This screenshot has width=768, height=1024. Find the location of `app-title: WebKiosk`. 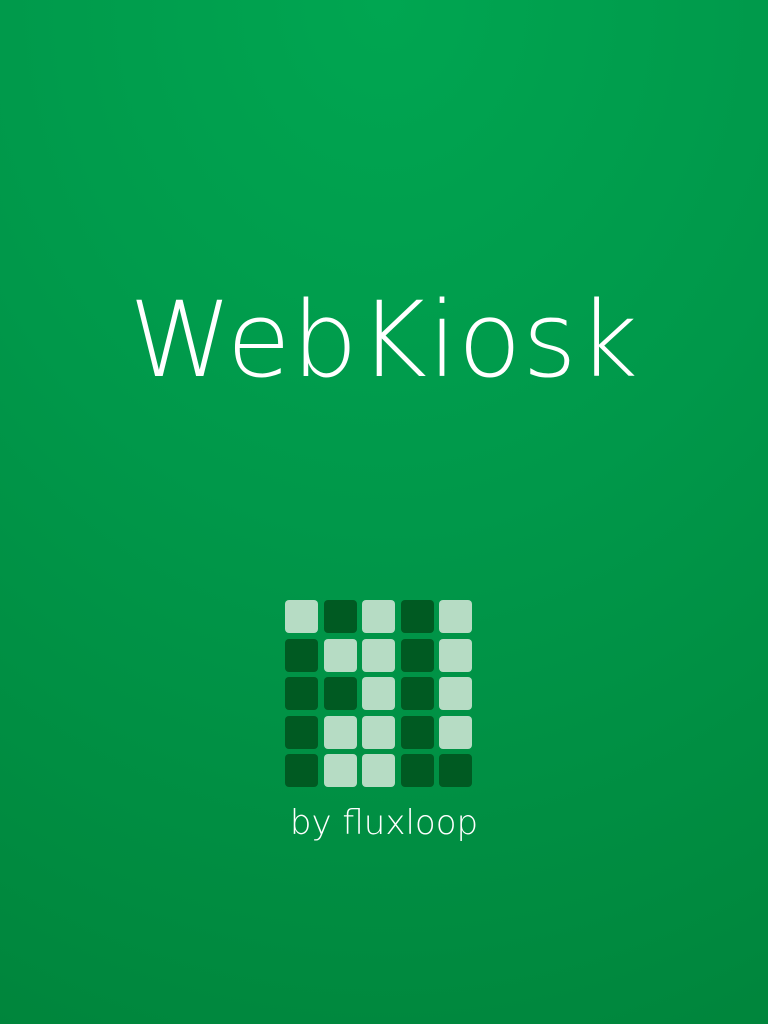

app-title: WebKiosk is located at coordinates (384, 340).